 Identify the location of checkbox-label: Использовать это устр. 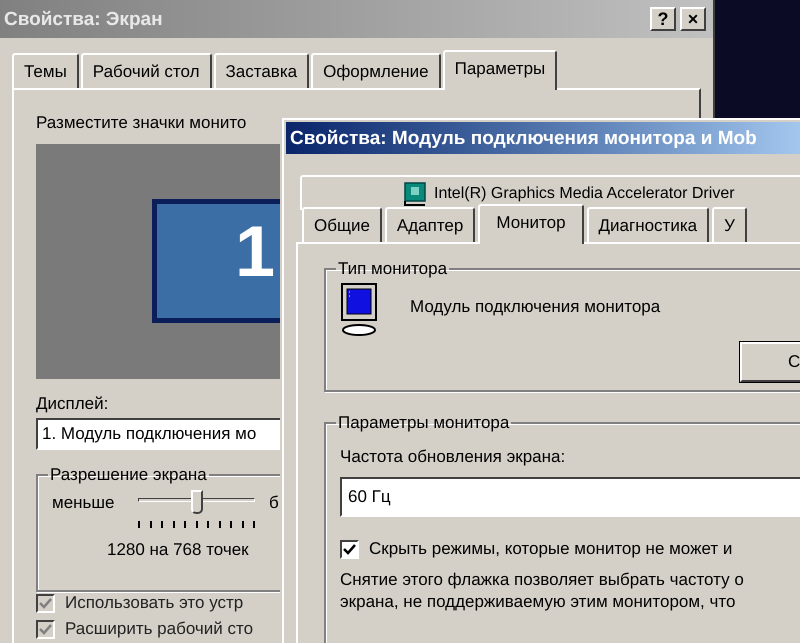
(154, 603).